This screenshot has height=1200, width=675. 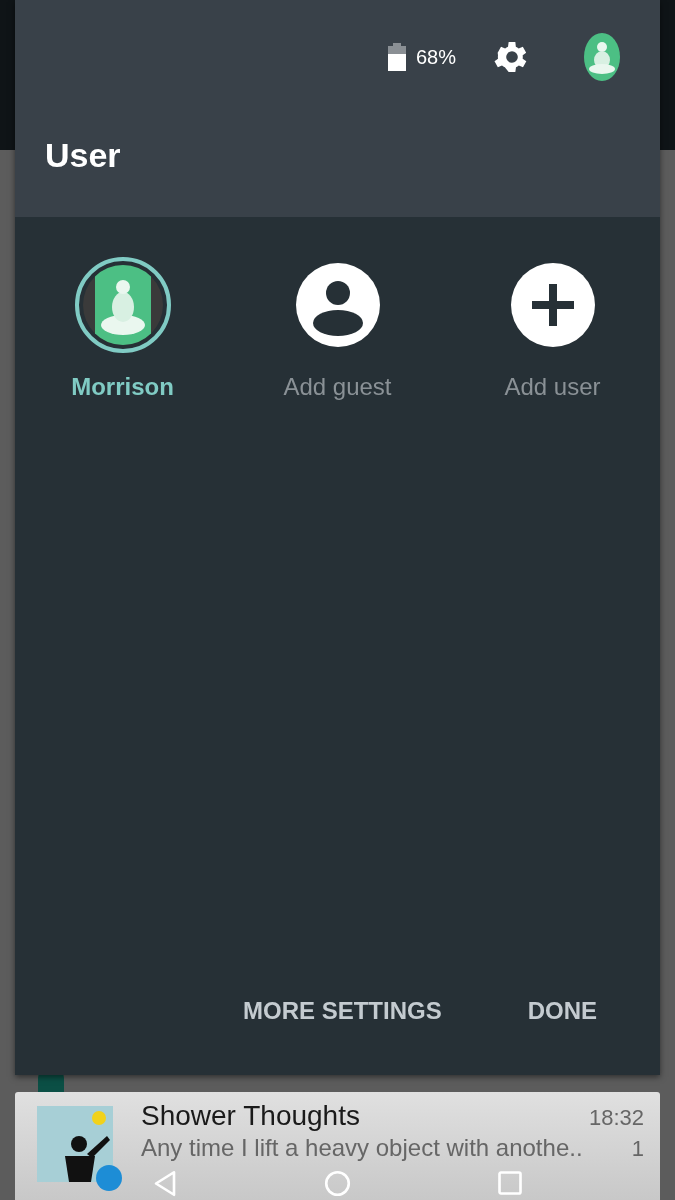 What do you see at coordinates (83, 155) in the screenshot?
I see `panel-title: User` at bounding box center [83, 155].